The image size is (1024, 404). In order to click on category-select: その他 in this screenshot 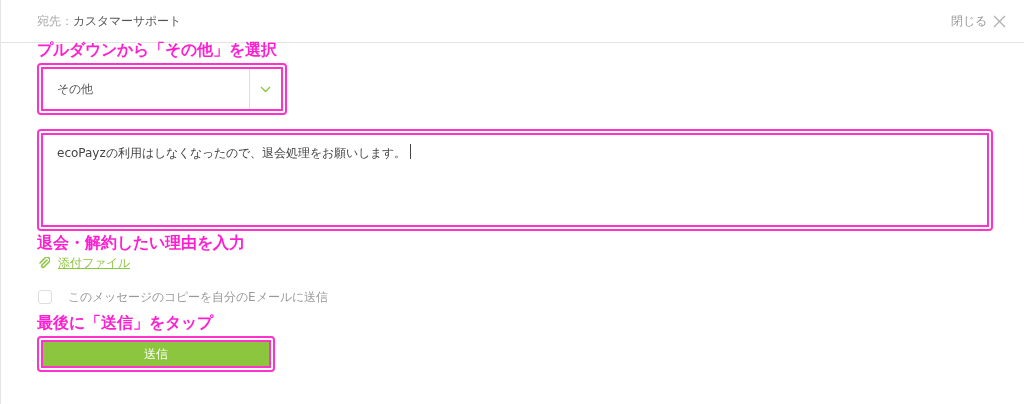, I will do `click(162, 89)`.